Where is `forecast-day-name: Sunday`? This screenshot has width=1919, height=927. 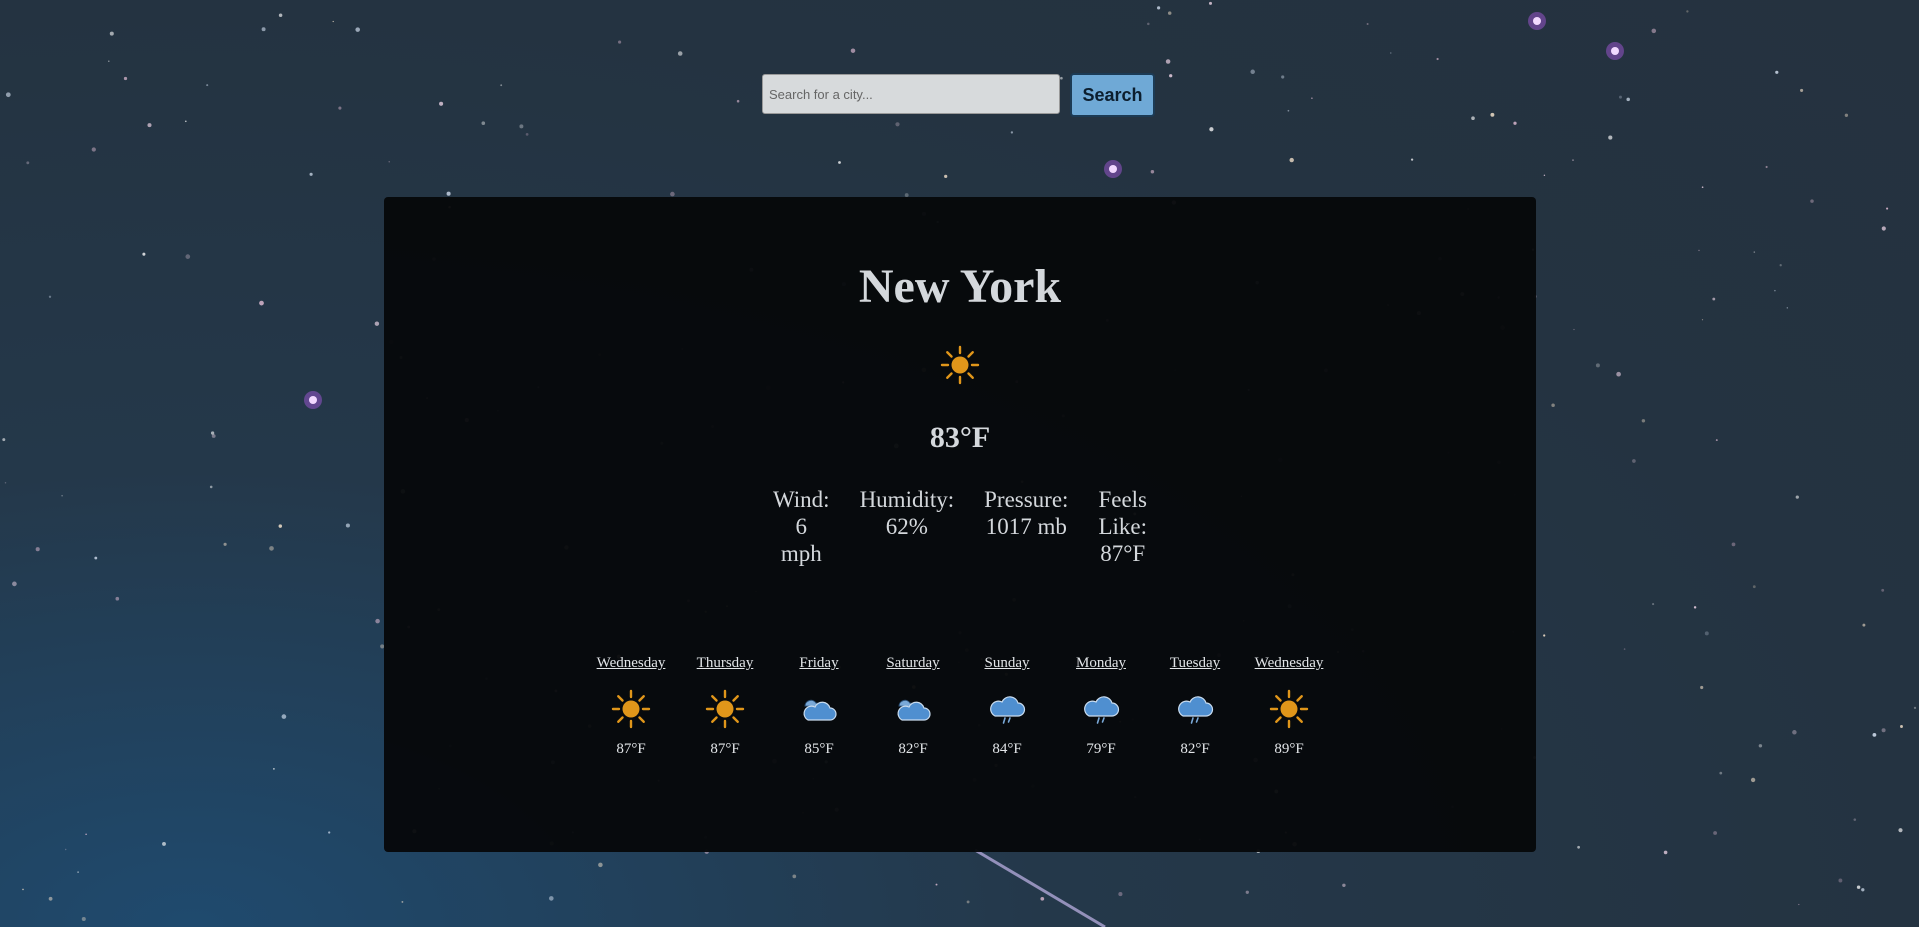
forecast-day-name: Sunday is located at coordinates (1007, 665).